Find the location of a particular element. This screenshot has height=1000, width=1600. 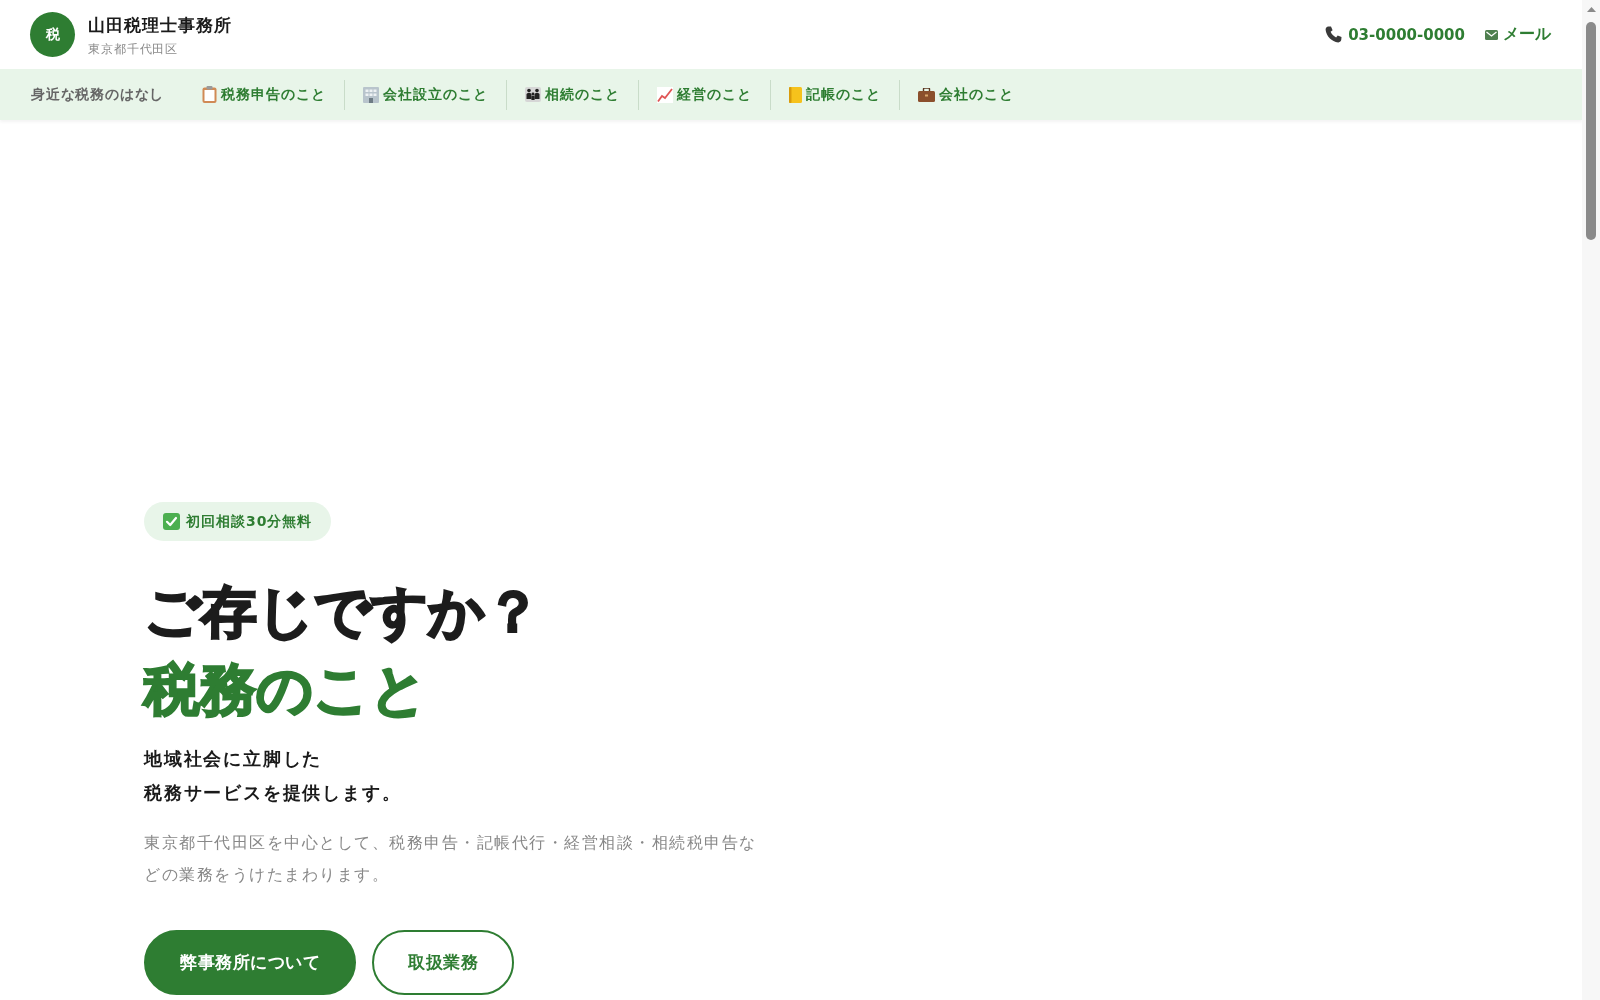

about-button: 弊事務所について is located at coordinates (250, 962).